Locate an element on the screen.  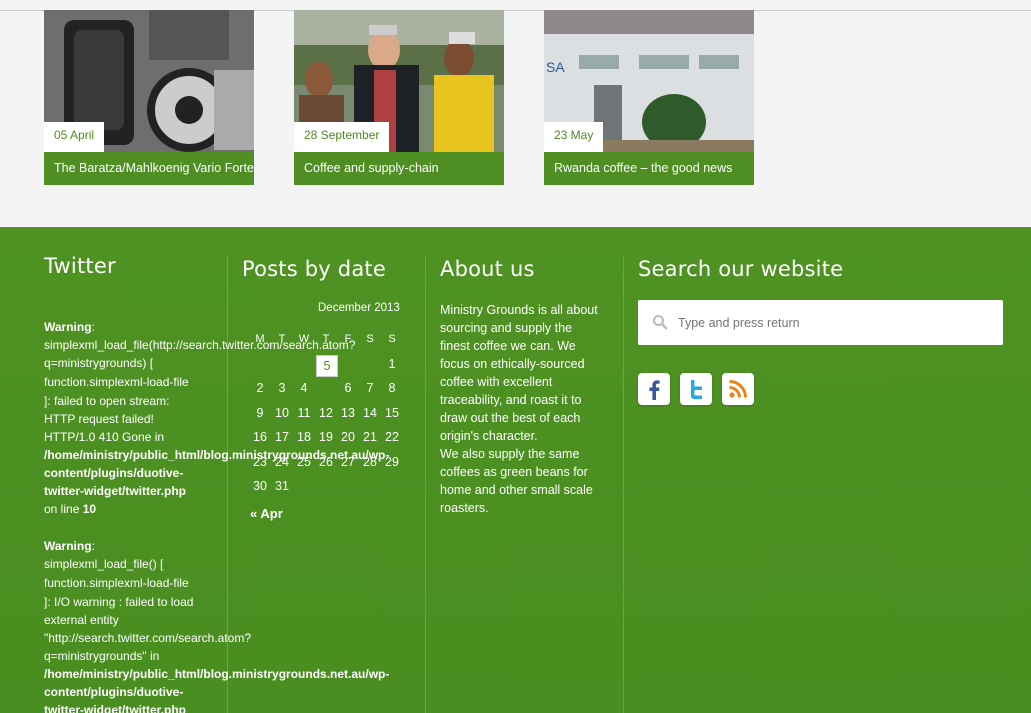
function-link: function.simplexml-load-file is located at coordinates (216, 583).